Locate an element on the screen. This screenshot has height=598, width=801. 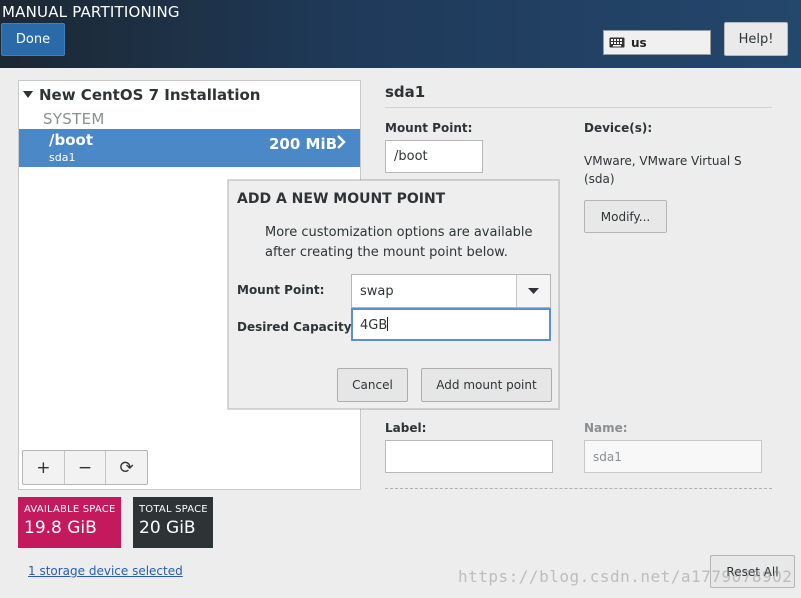
mount-point-input: /boot is located at coordinates (434, 156).